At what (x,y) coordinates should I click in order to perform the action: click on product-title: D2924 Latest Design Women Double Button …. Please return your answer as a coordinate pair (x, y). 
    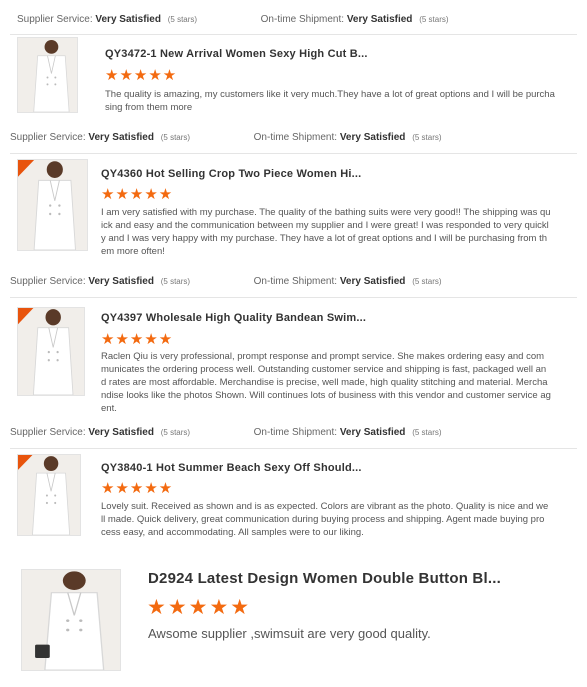
    Looking at the image, I should click on (324, 578).